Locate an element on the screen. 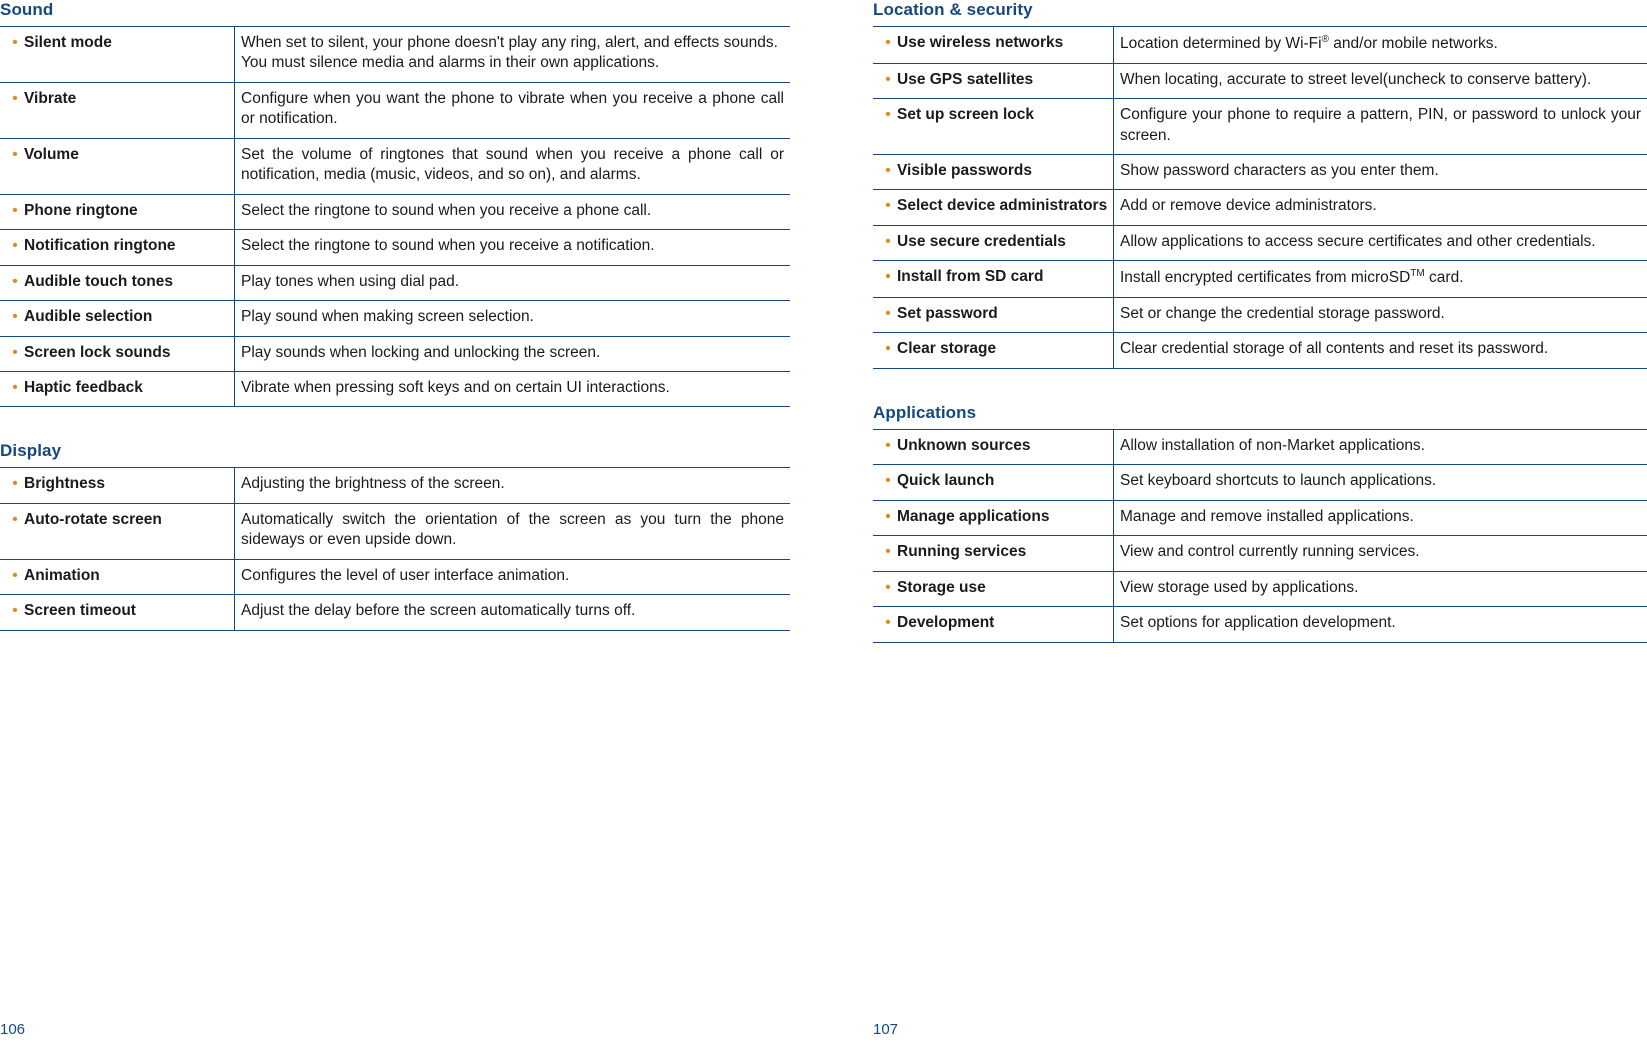  setting-name-cell: • Storage use is located at coordinates (993, 589).